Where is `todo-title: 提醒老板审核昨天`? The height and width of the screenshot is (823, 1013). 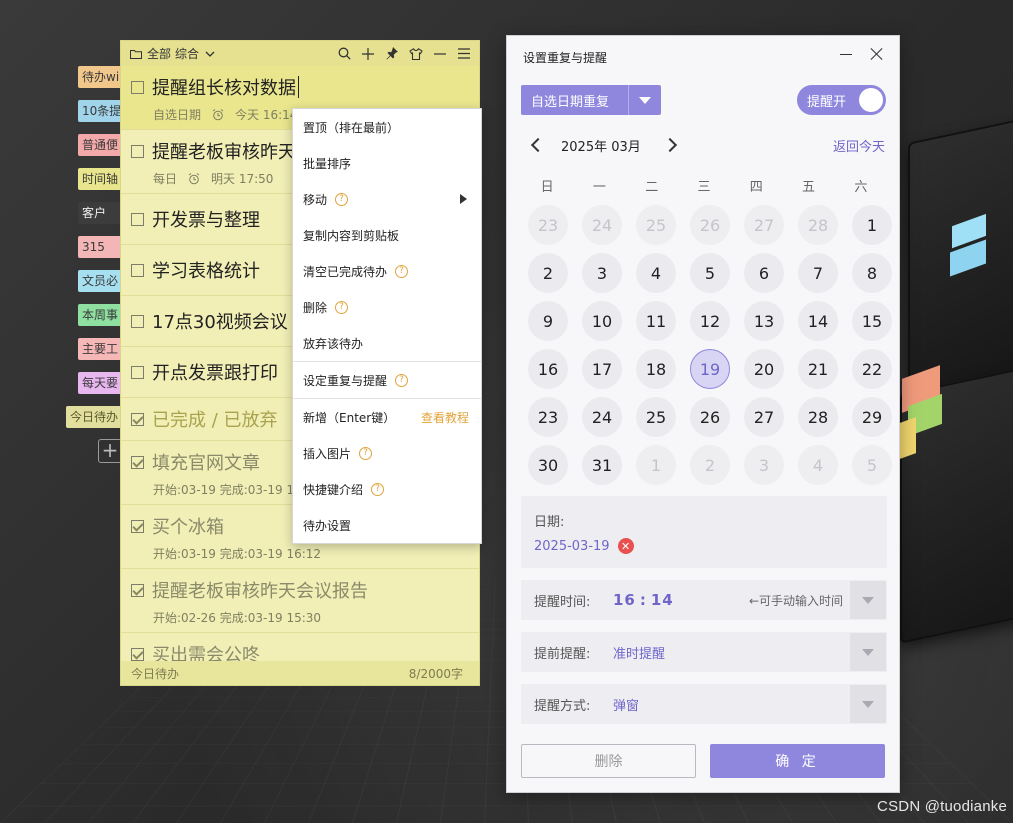 todo-title: 提醒老板审核昨天 is located at coordinates (224, 151).